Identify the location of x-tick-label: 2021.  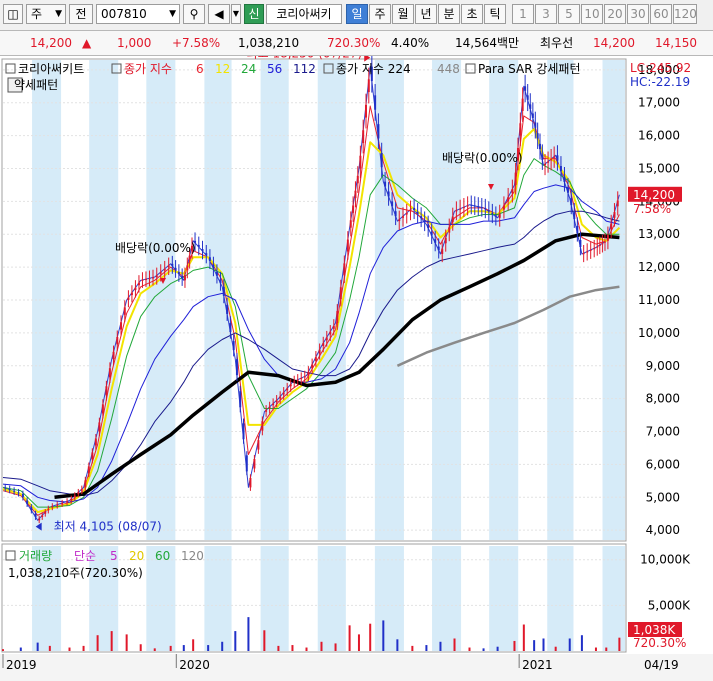
(537, 665).